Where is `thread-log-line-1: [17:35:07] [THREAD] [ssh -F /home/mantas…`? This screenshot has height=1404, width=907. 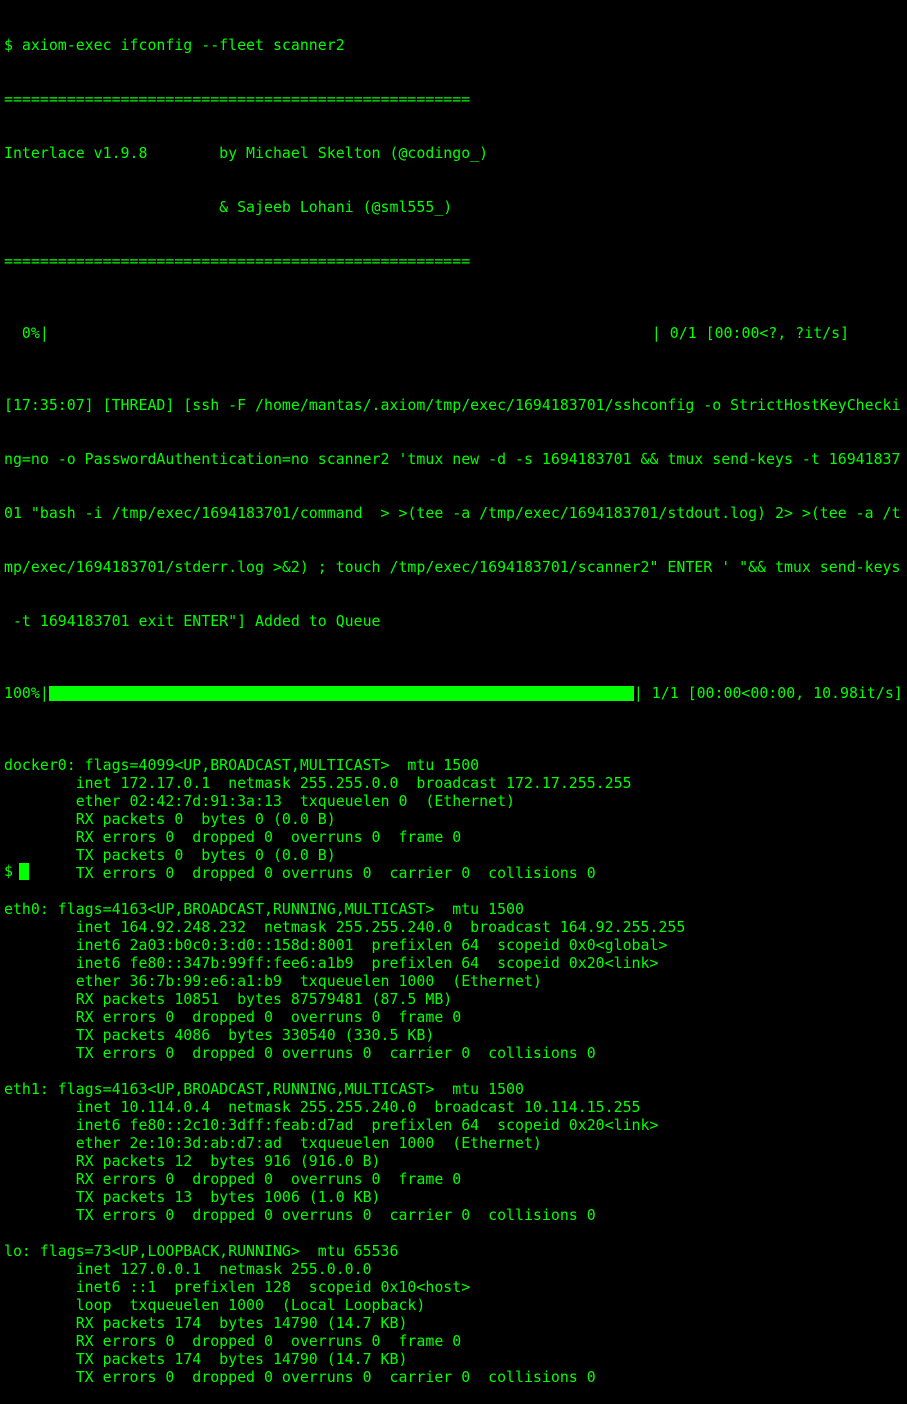 thread-log-line-1: [17:35:07] [THREAD] [ssh -F /home/mantas… is located at coordinates (452, 405).